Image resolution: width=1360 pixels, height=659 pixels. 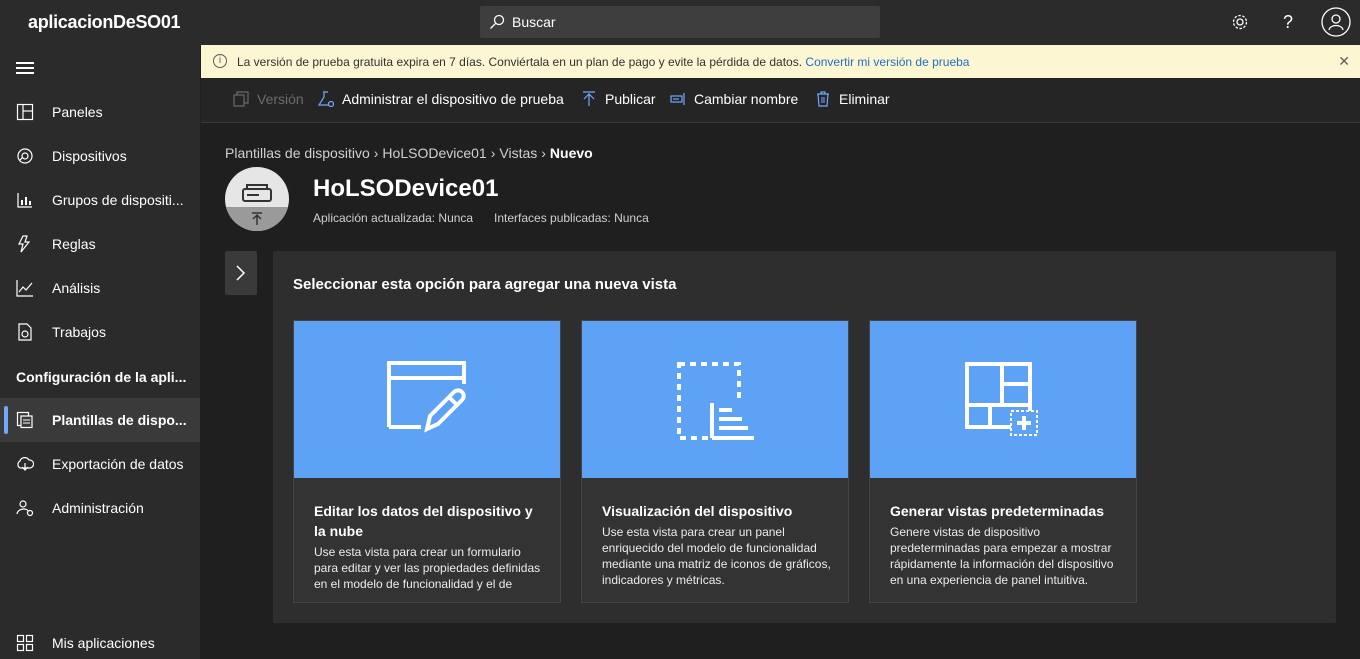 What do you see at coordinates (76, 288) in the screenshot?
I see `sidebar-item-label: Análisis` at bounding box center [76, 288].